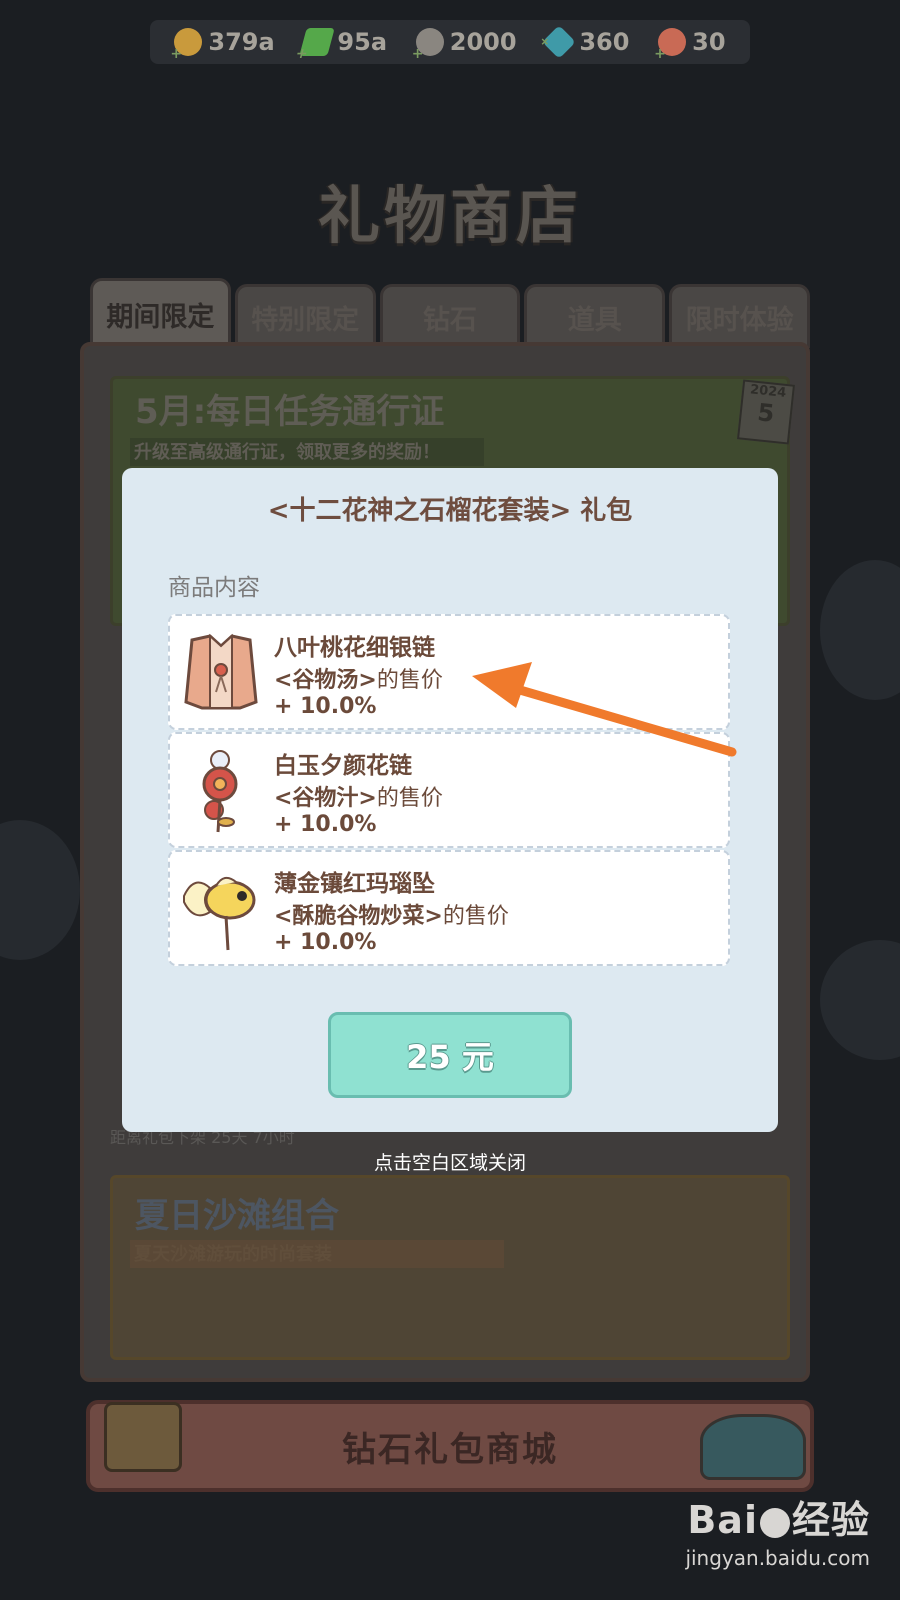  I want to click on diamond-store-label: 钻石礼包商城, so click(450, 1449).